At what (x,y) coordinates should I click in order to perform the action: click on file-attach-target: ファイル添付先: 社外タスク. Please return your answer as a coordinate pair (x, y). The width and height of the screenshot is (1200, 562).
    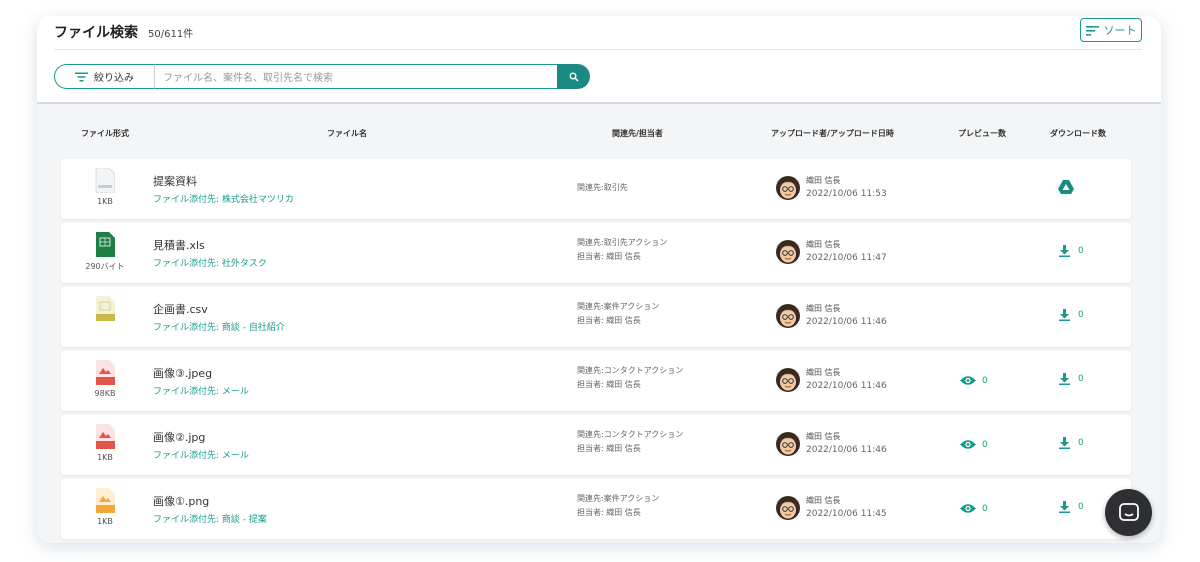
    Looking at the image, I should click on (210, 262).